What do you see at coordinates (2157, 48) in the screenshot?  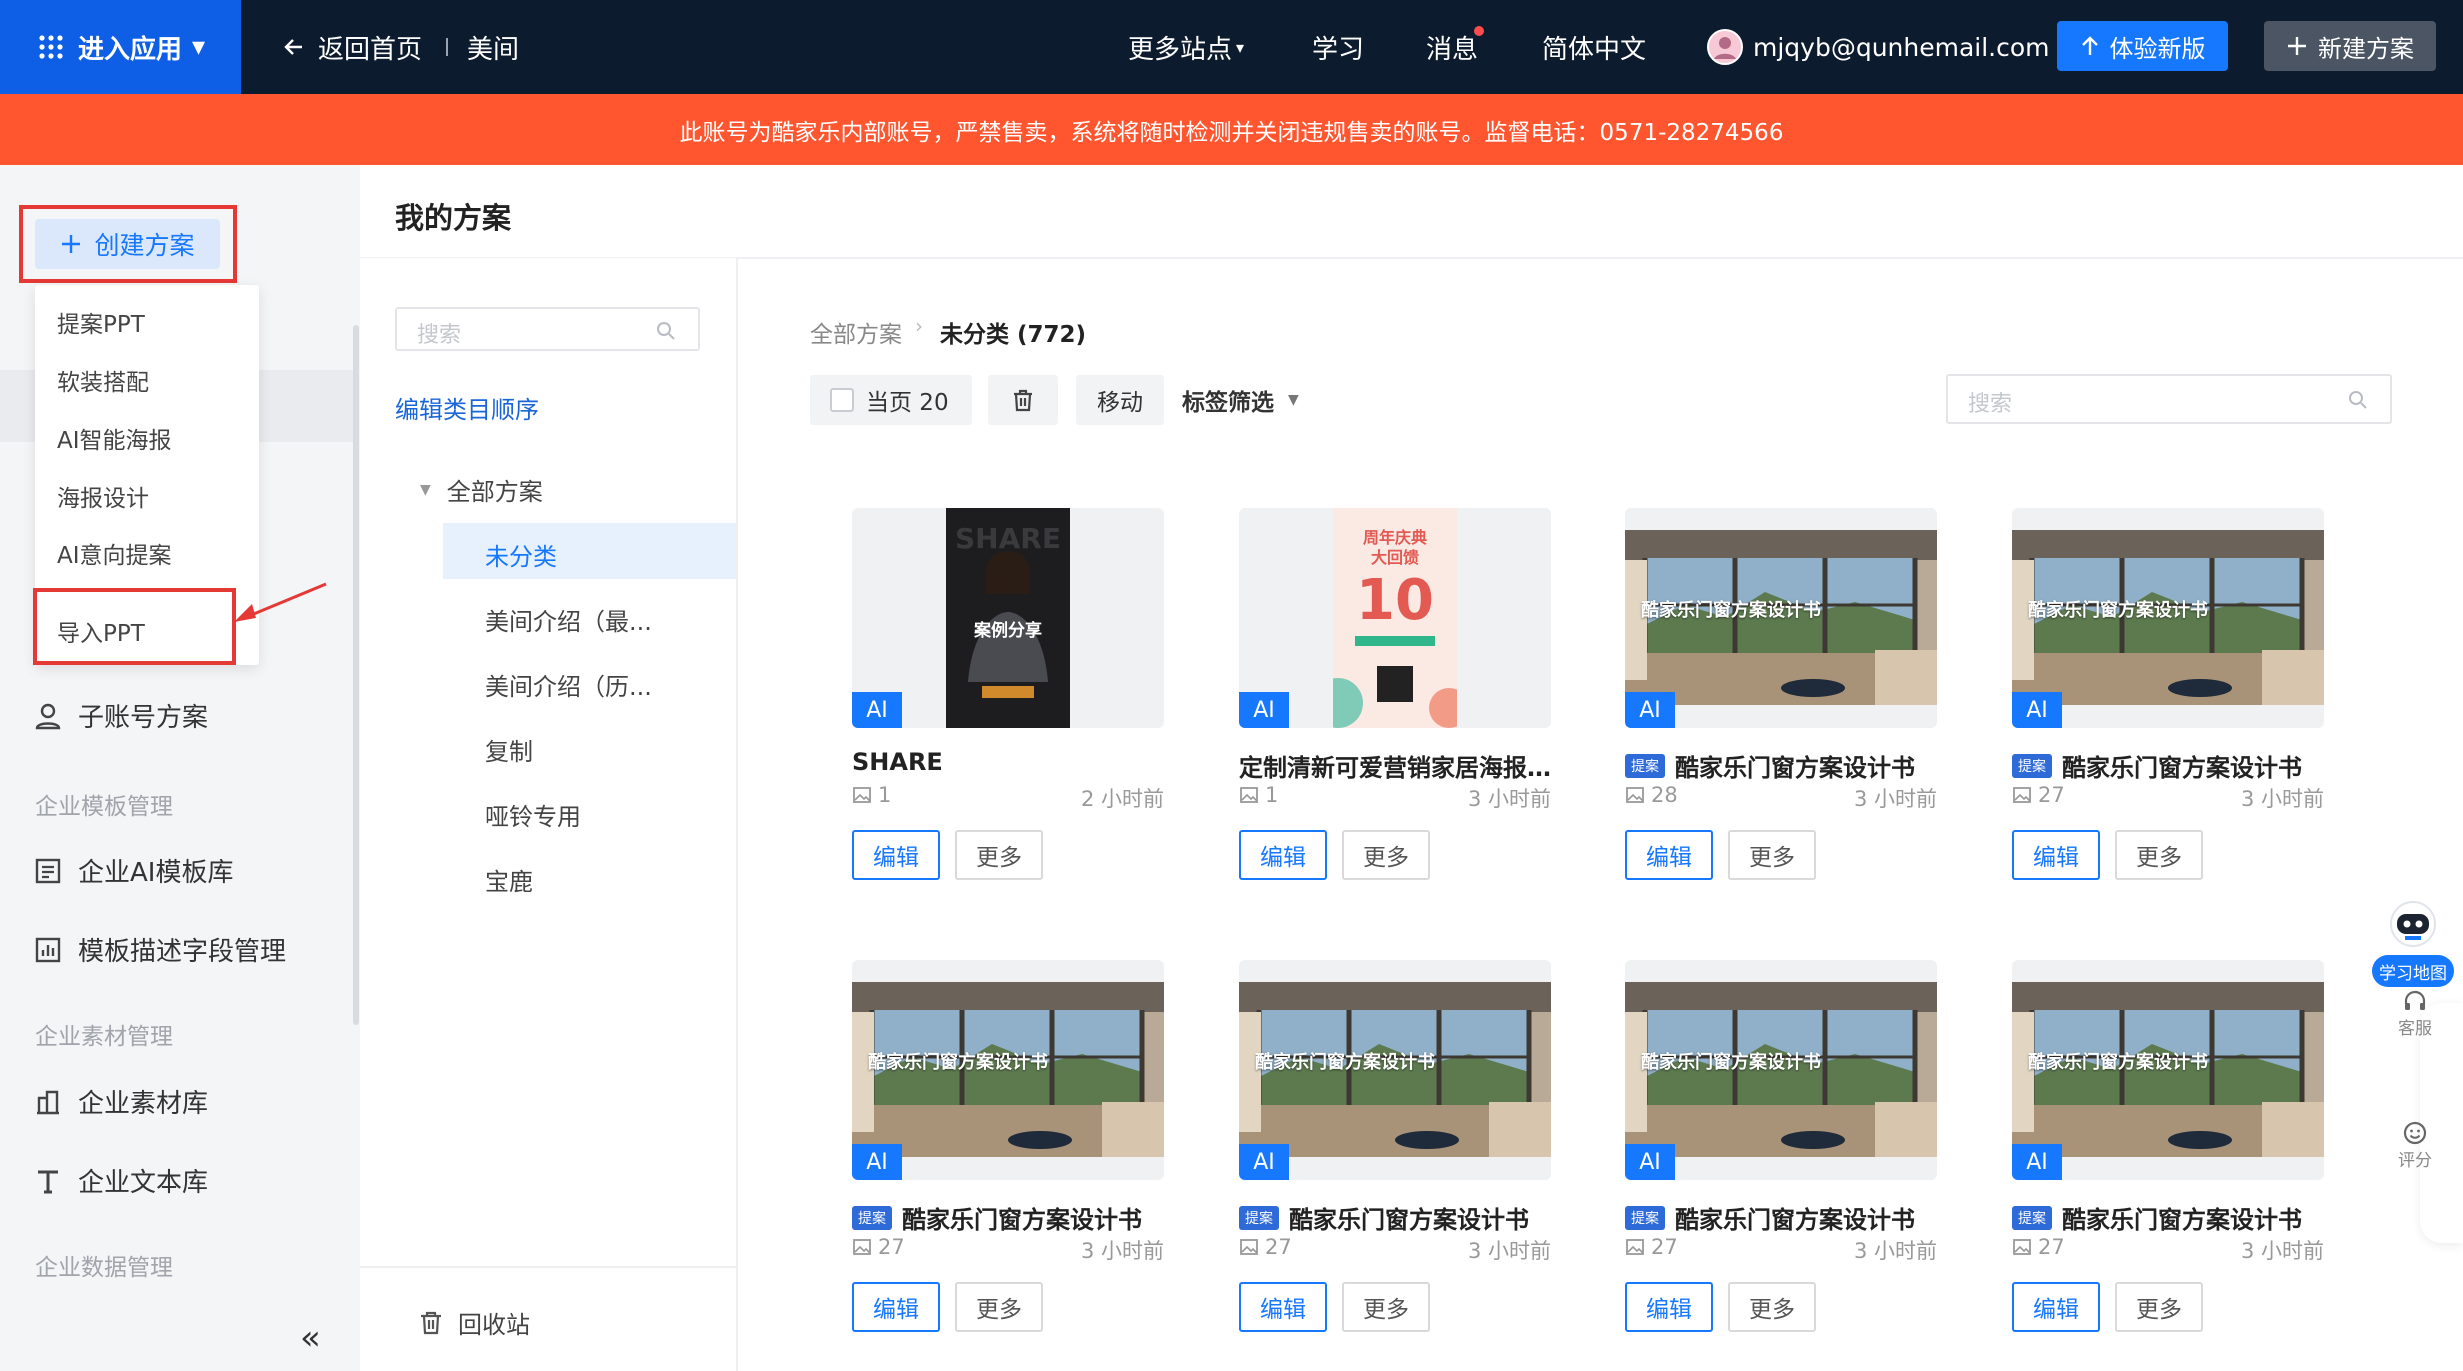 I see `try-new-label: 体验新版` at bounding box center [2157, 48].